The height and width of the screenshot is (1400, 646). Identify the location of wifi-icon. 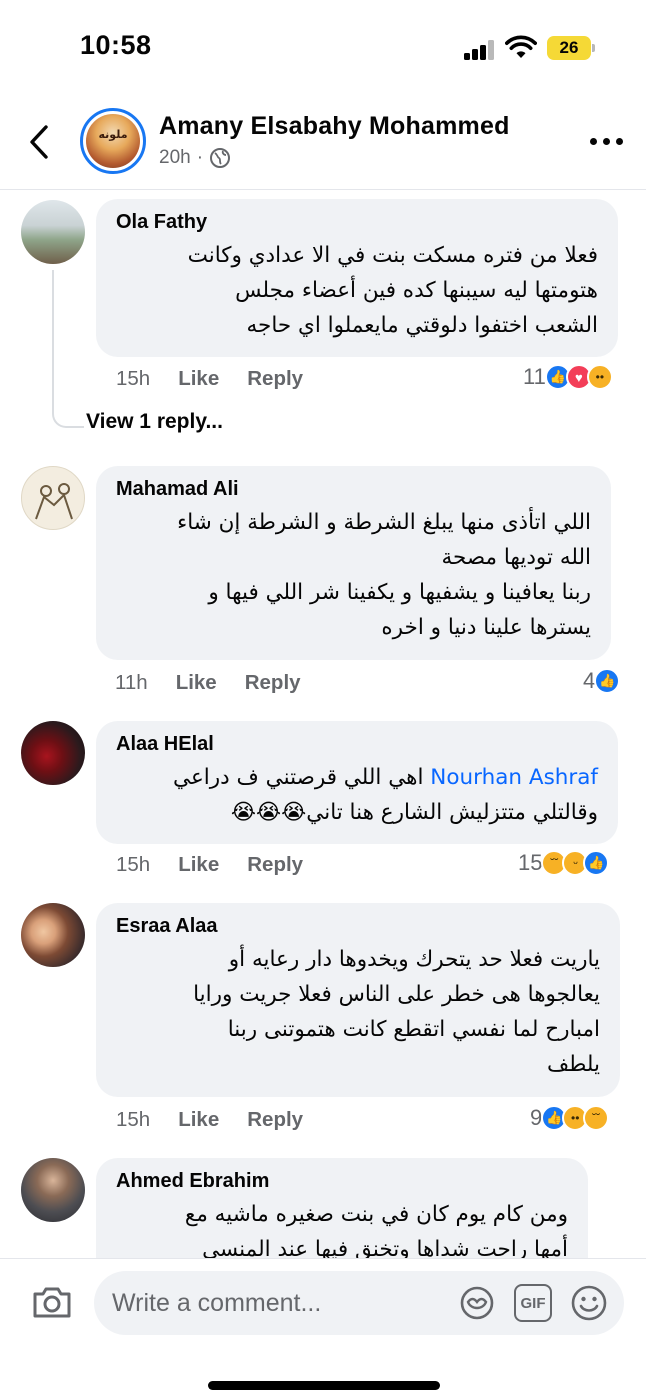
(521, 46).